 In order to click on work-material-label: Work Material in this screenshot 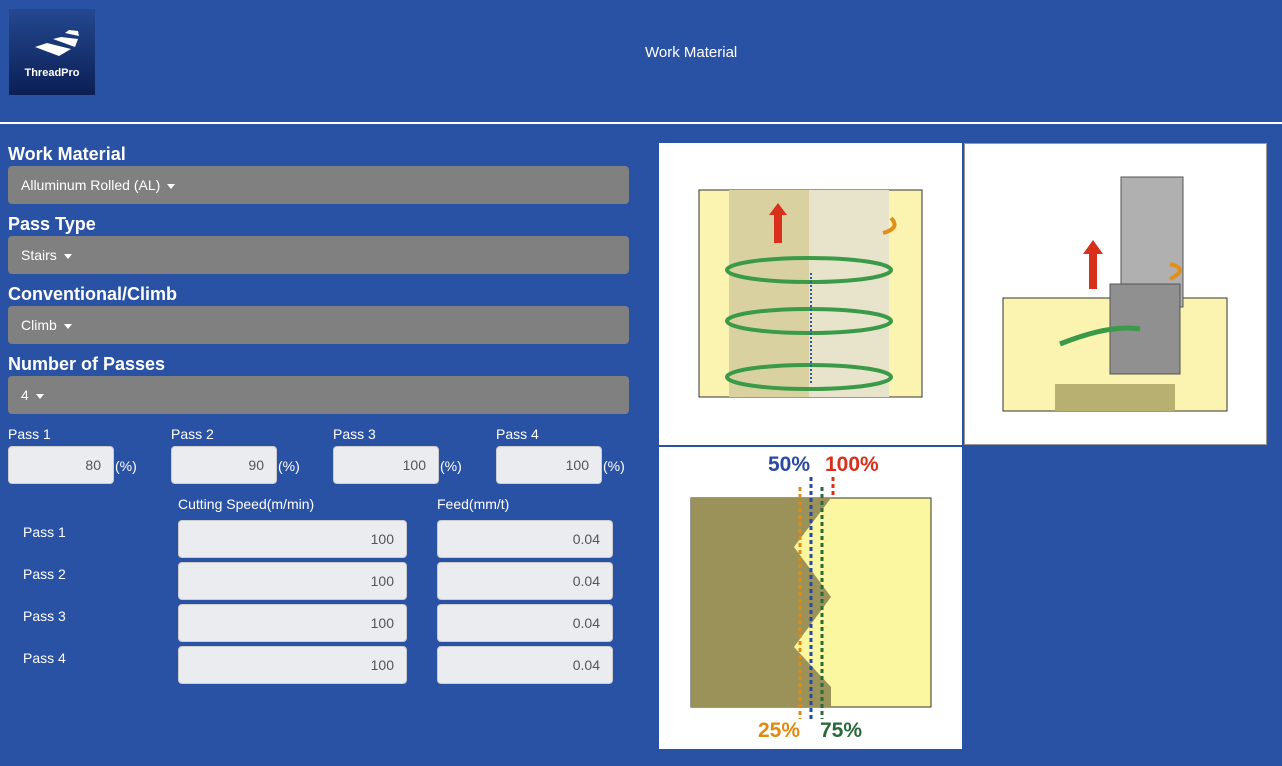, I will do `click(67, 154)`.